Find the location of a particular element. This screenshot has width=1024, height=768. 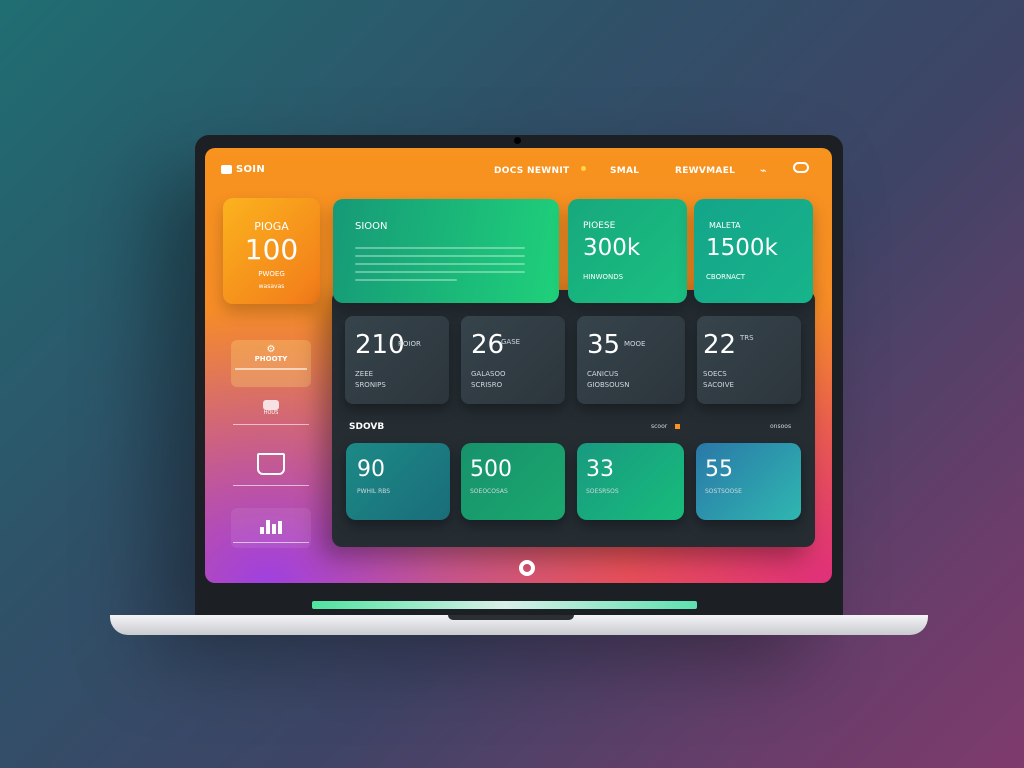

card-label: PIOGA is located at coordinates (271, 226).